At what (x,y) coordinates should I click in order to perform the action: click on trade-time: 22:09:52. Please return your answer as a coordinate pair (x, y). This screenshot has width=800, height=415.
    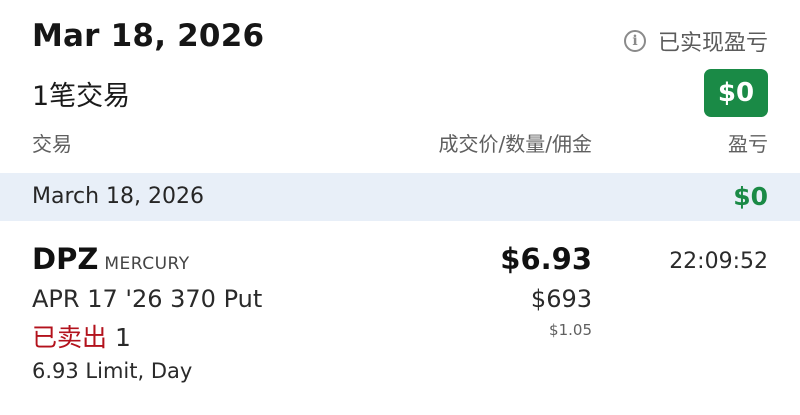
    Looking at the image, I should click on (718, 261).